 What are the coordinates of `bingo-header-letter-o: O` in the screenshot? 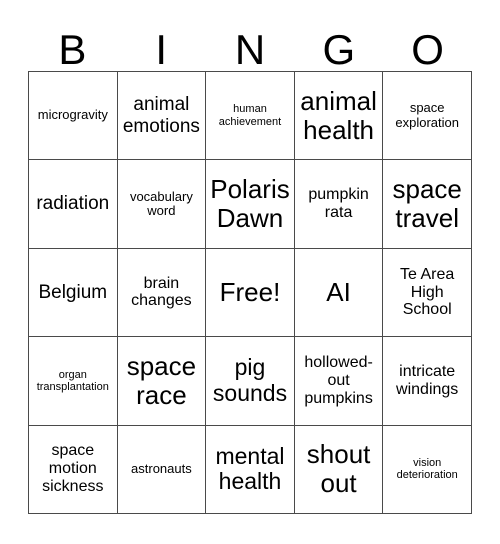 It's located at (427, 49).